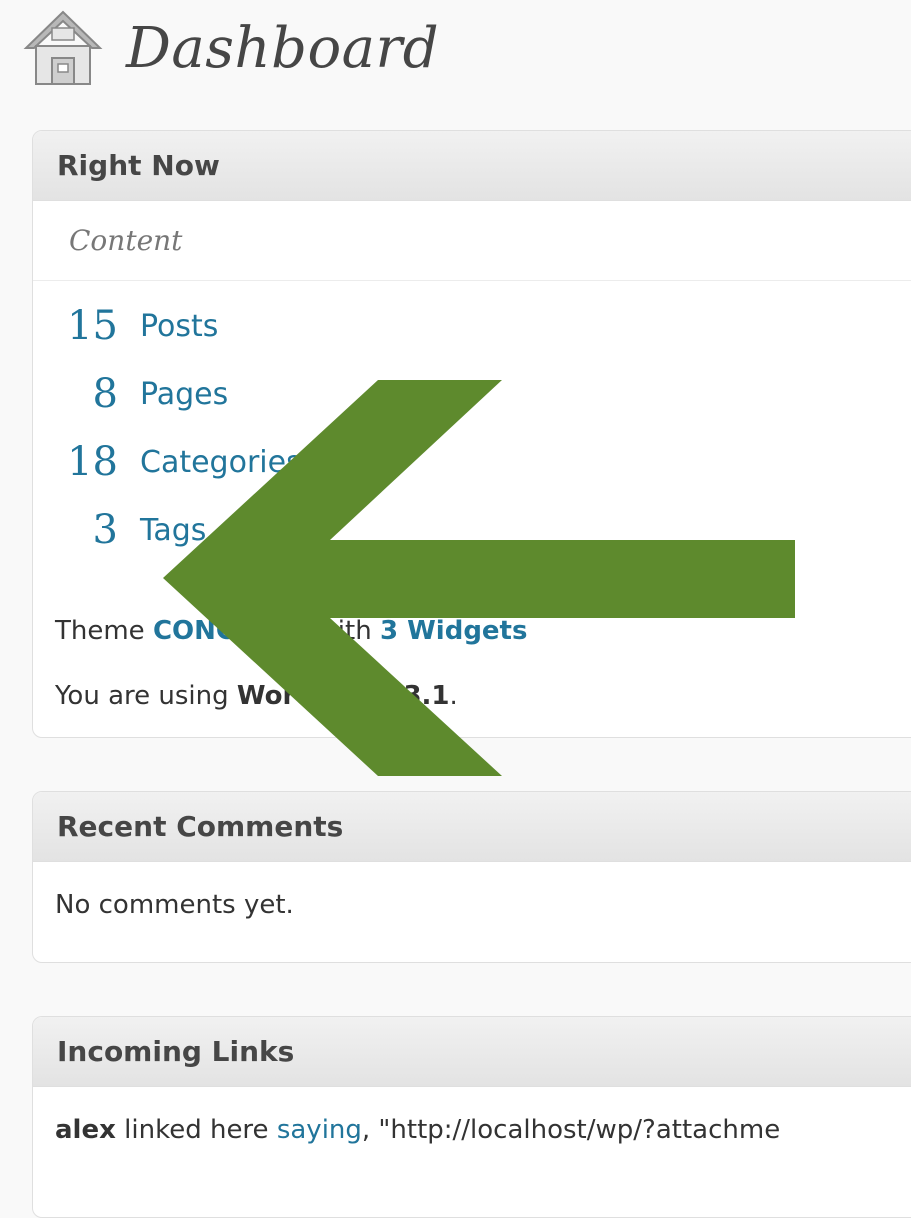 The width and height of the screenshot is (911, 1218). Describe the element at coordinates (142, 696) in the screenshot. I see `version-prefix: You are using` at that location.